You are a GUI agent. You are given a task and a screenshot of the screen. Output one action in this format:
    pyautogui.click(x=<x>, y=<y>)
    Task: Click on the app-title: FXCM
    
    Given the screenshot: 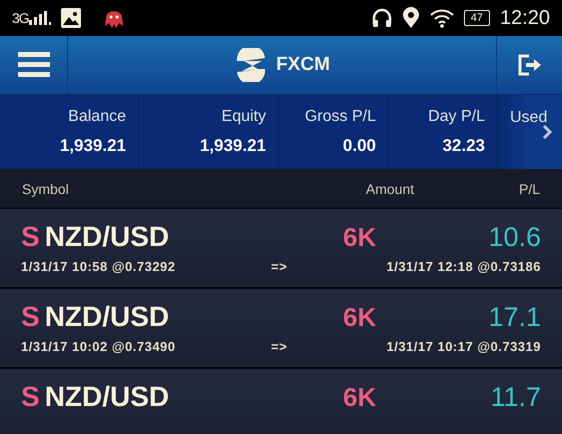 What is the action you would take?
    pyautogui.click(x=303, y=65)
    